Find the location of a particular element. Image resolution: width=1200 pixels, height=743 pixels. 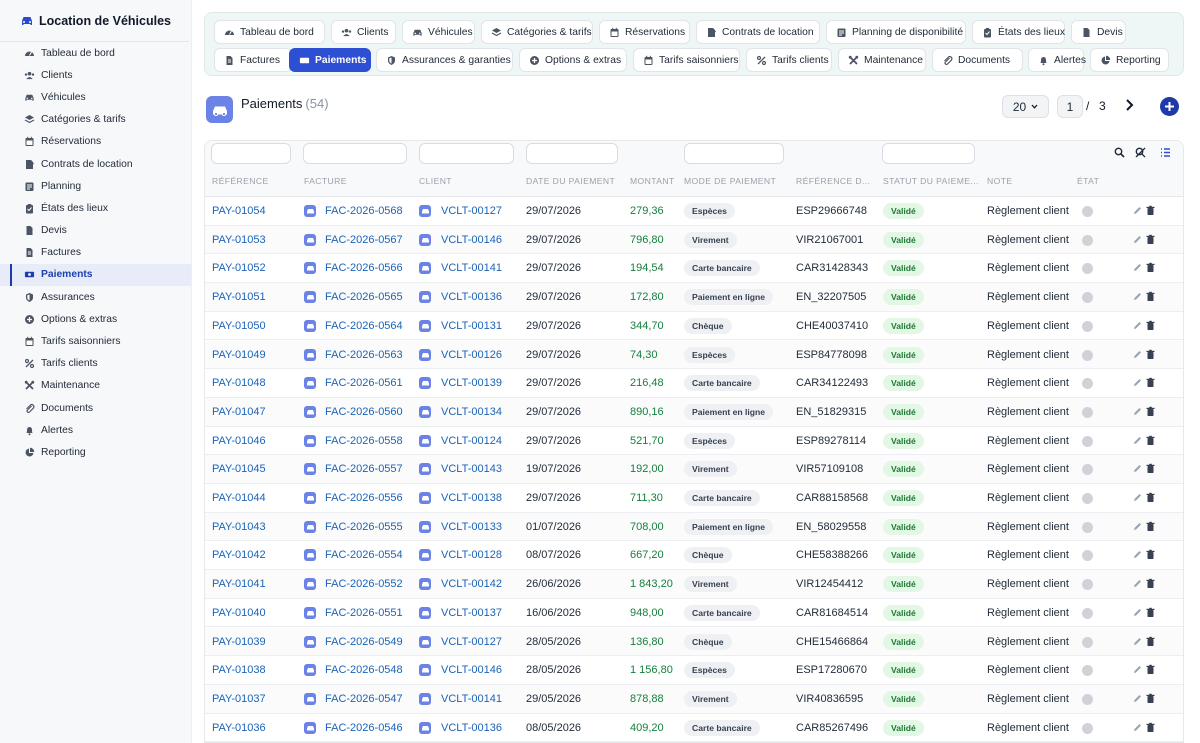

filter-reference is located at coordinates (251, 153).